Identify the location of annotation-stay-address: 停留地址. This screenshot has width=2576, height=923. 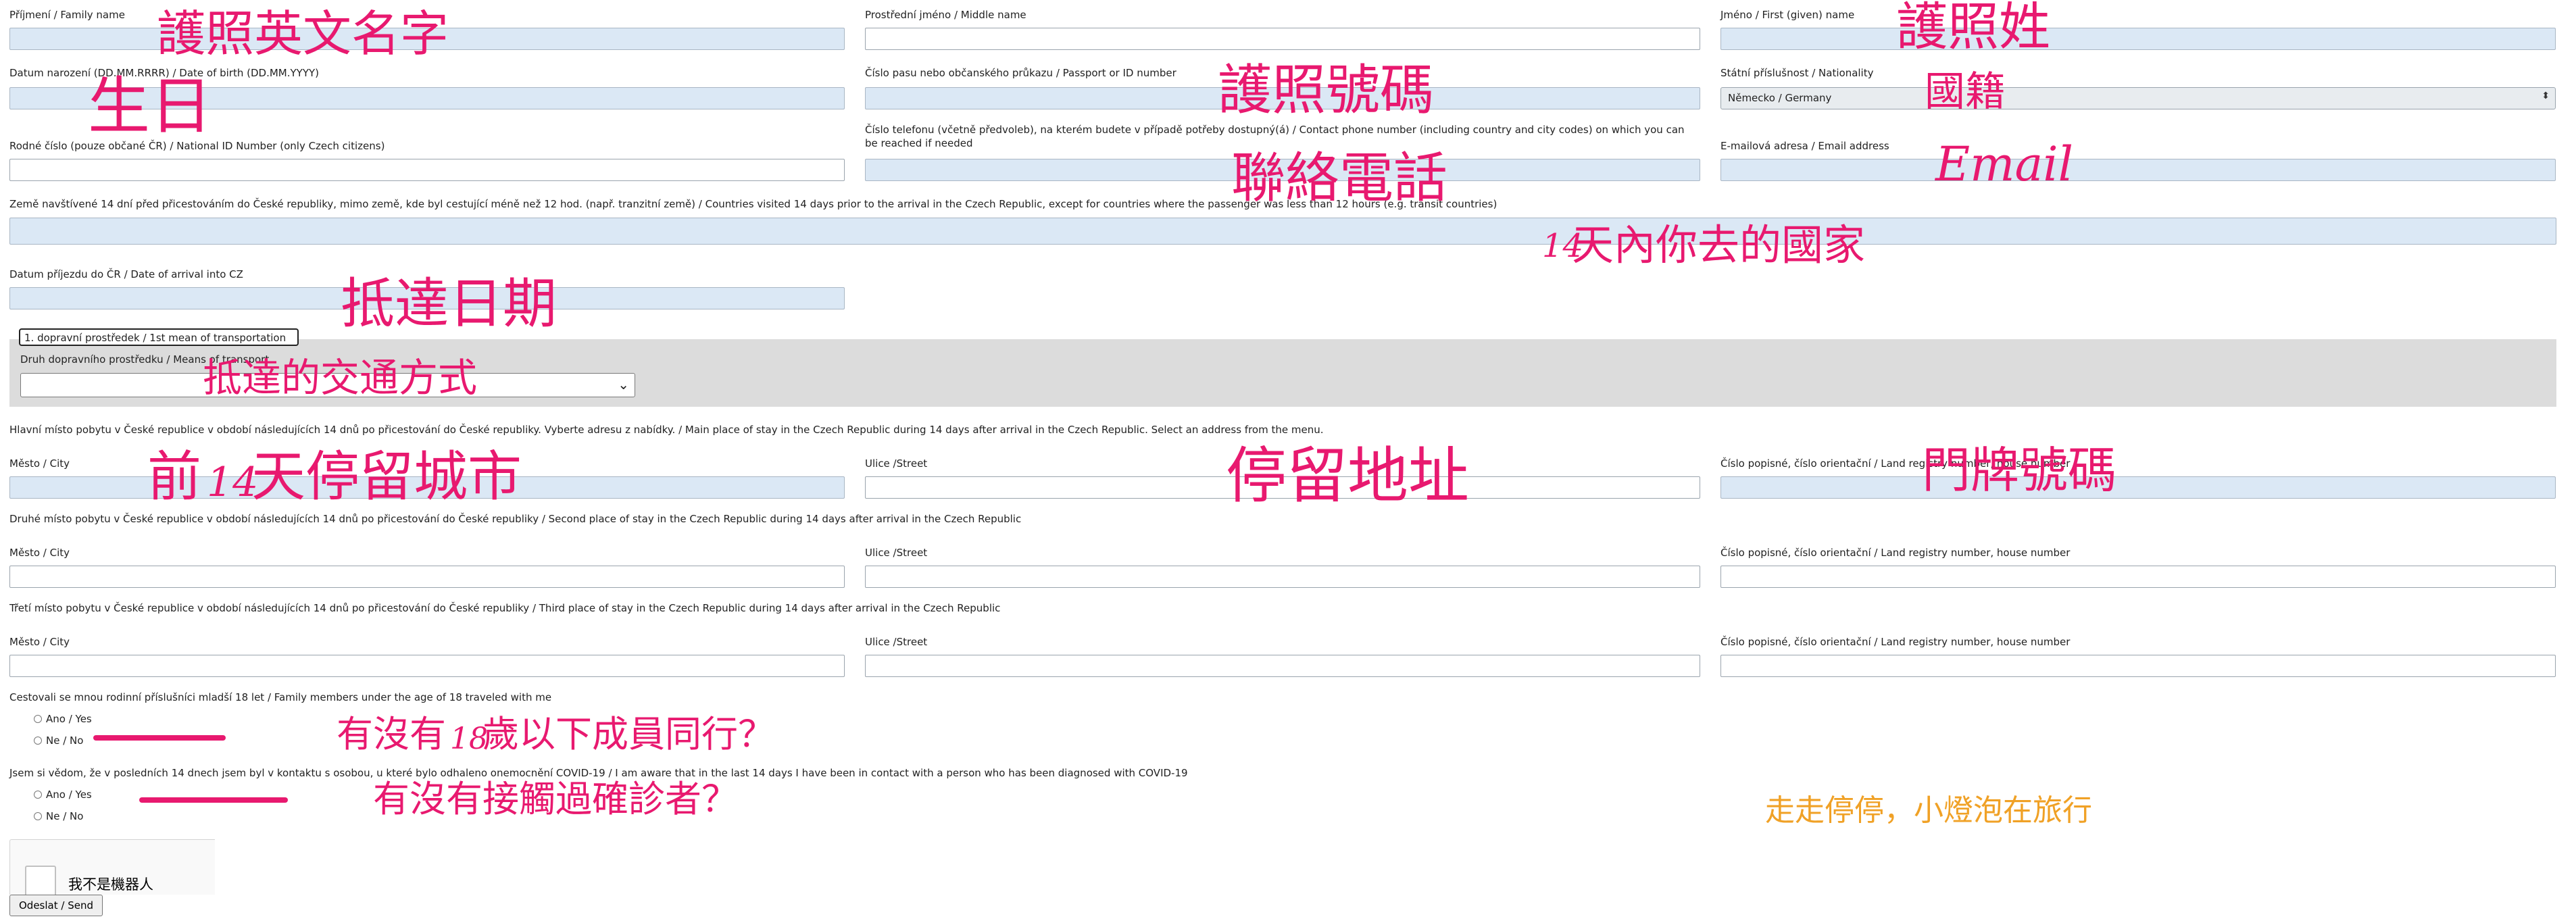
(1348, 476).